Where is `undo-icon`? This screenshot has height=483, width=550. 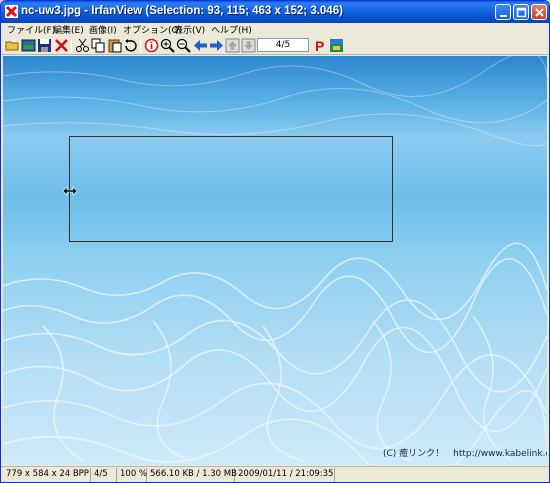 undo-icon is located at coordinates (130, 45).